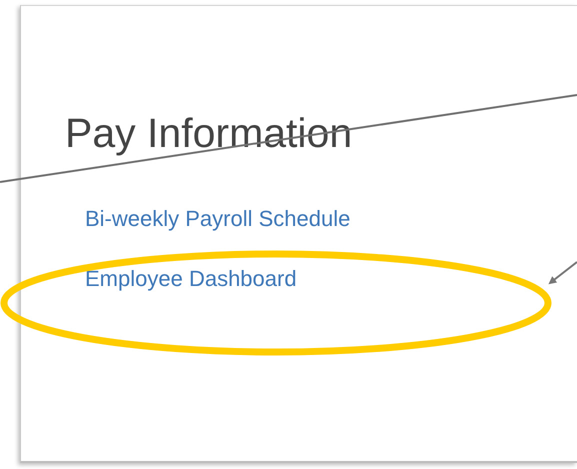  I want to click on page-title: Pay Information, so click(209, 133).